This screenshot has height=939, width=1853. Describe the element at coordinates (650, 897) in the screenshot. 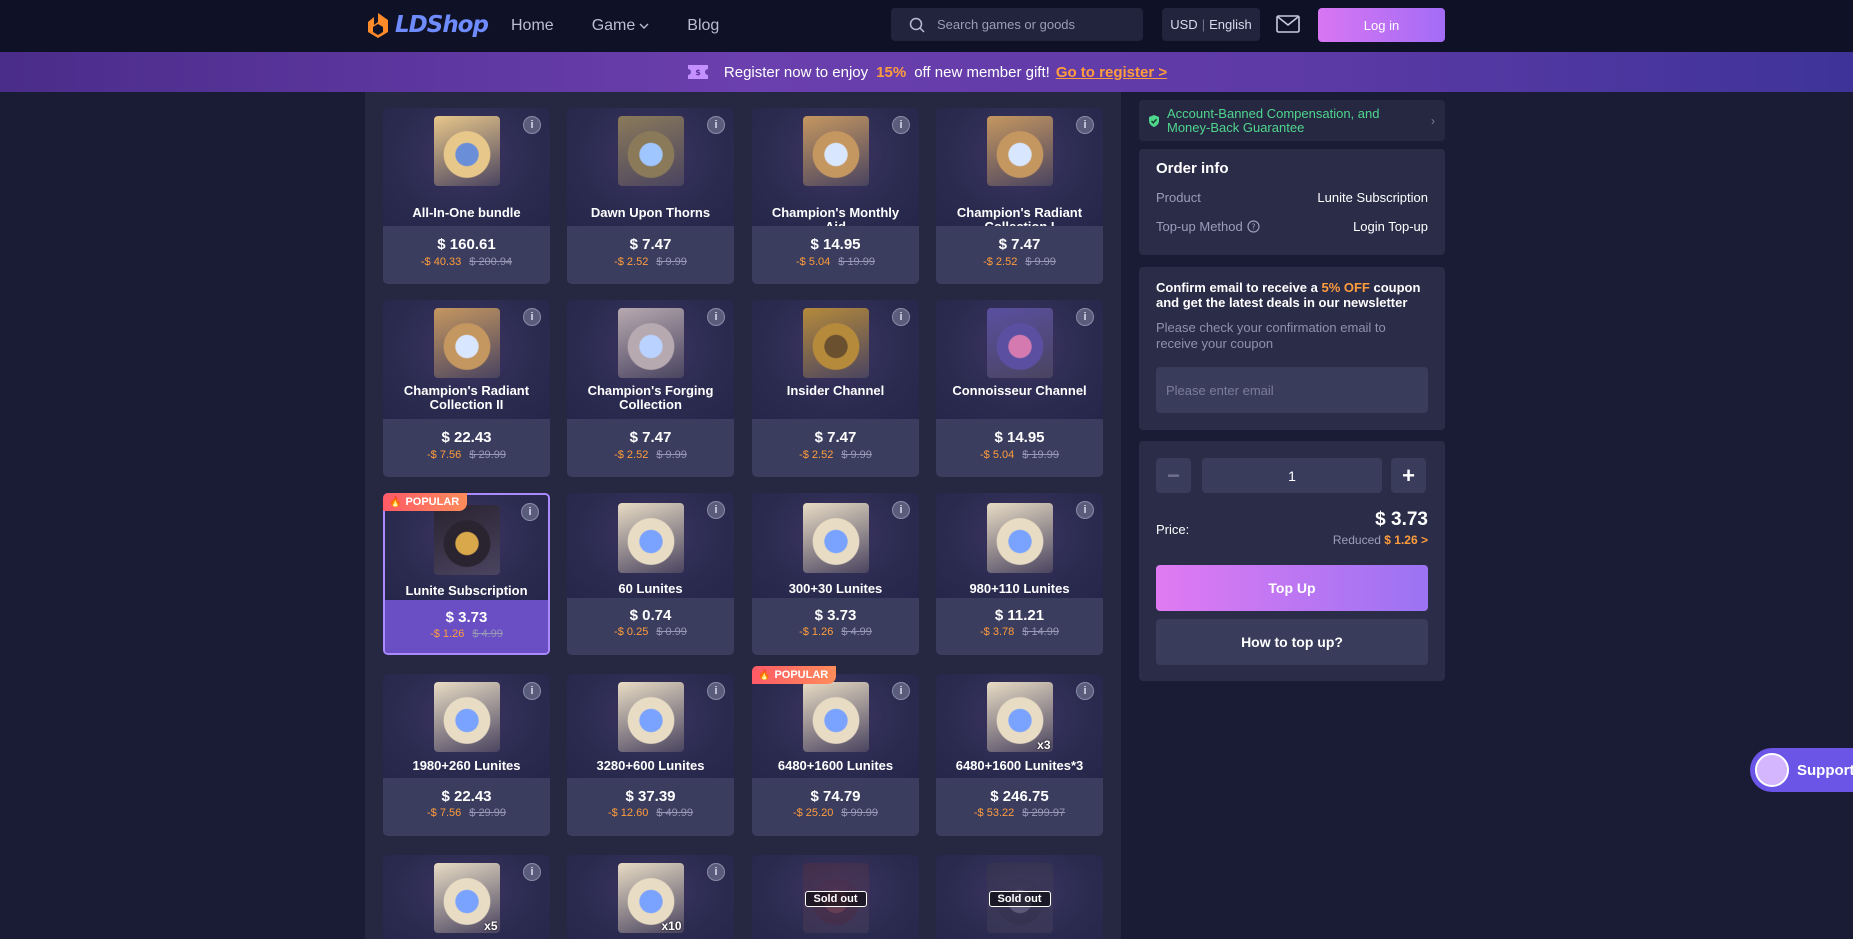

I see `product-card: x10 i` at that location.